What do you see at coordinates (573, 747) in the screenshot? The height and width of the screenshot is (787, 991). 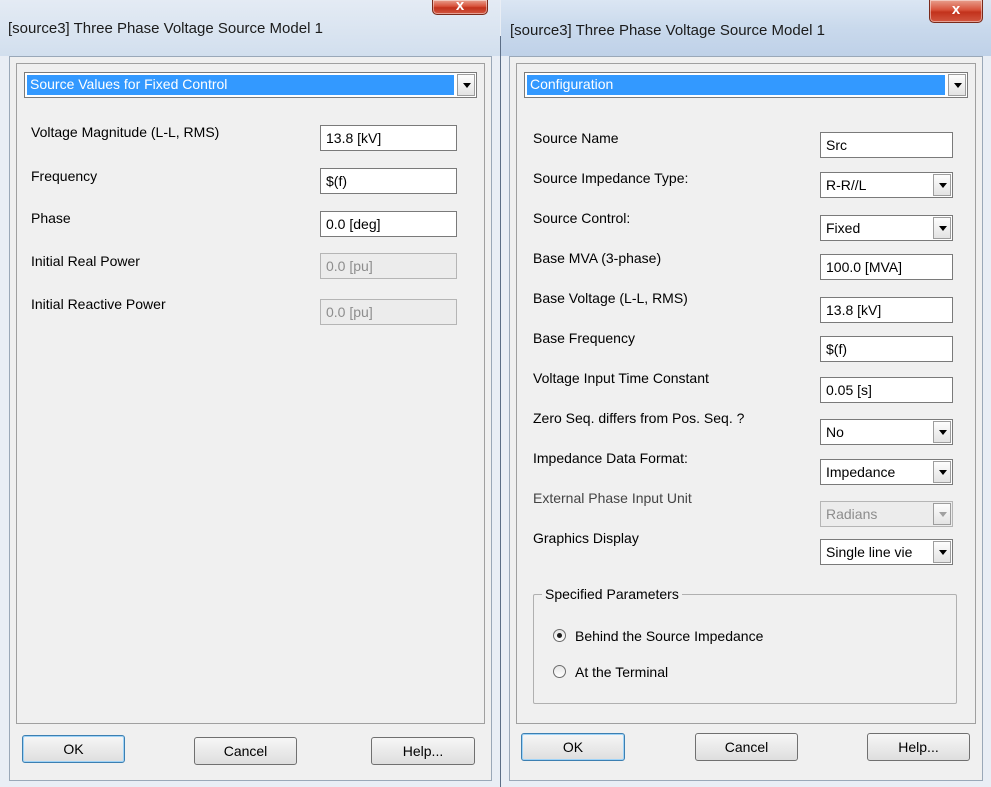 I see `right-ok-button: OK` at bounding box center [573, 747].